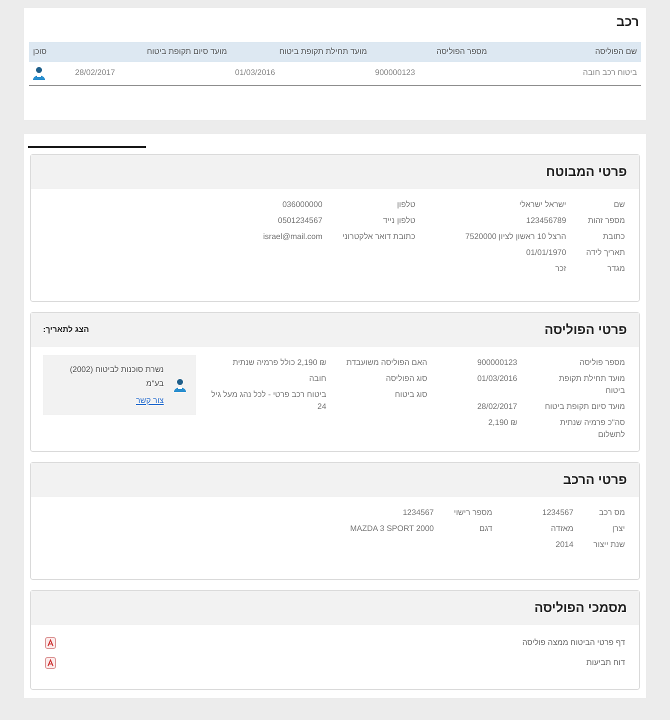  I want to click on field-value: 28/02/2017, so click(497, 407).